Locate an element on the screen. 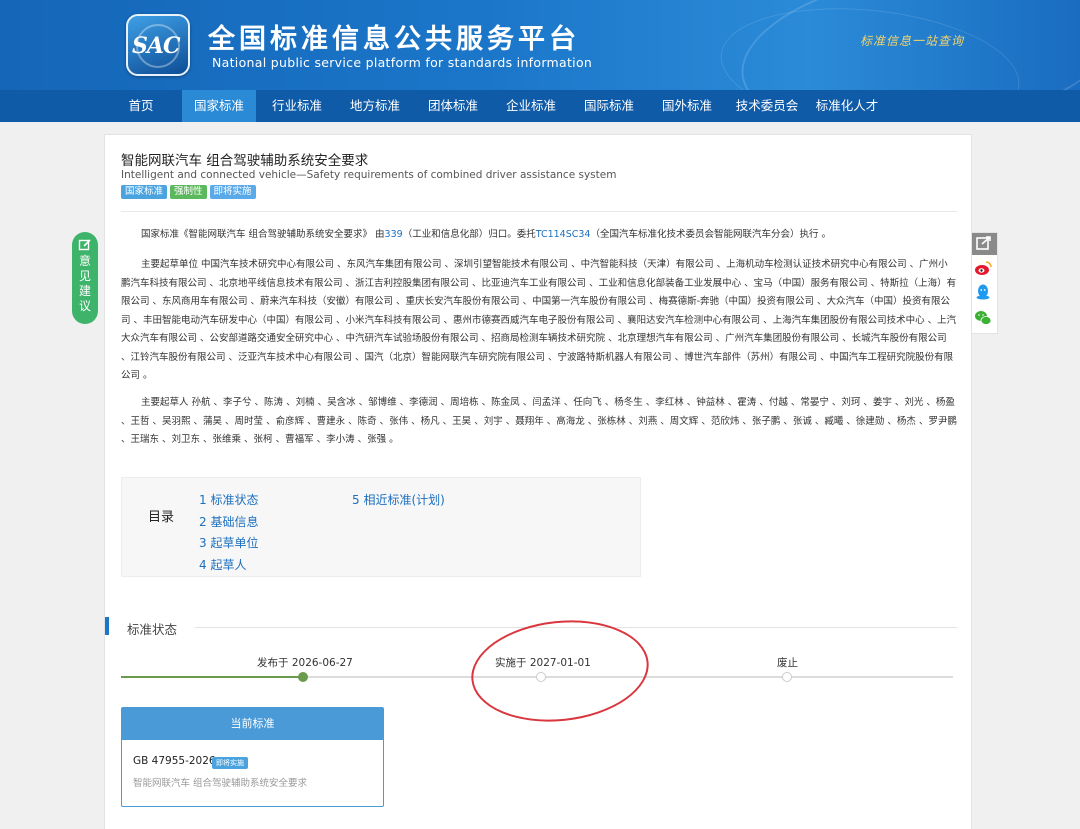 The width and height of the screenshot is (1080, 829). badge-mandatory: 强制性 is located at coordinates (188, 192).